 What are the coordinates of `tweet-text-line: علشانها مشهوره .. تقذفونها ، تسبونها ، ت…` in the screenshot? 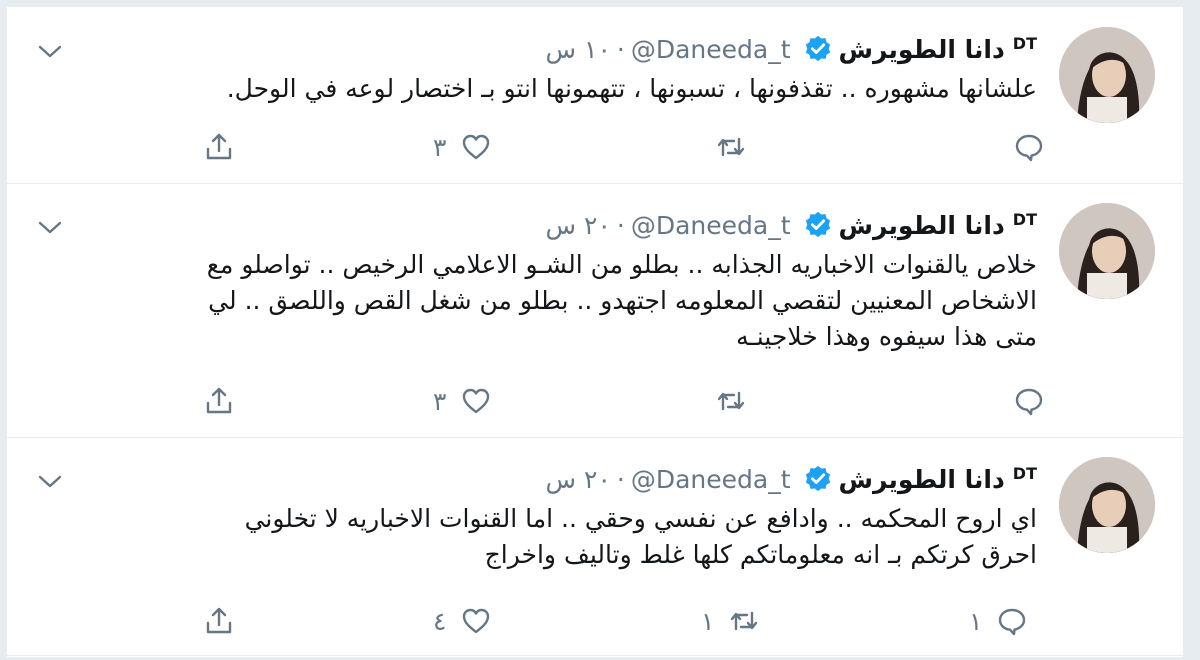 It's located at (631, 88).